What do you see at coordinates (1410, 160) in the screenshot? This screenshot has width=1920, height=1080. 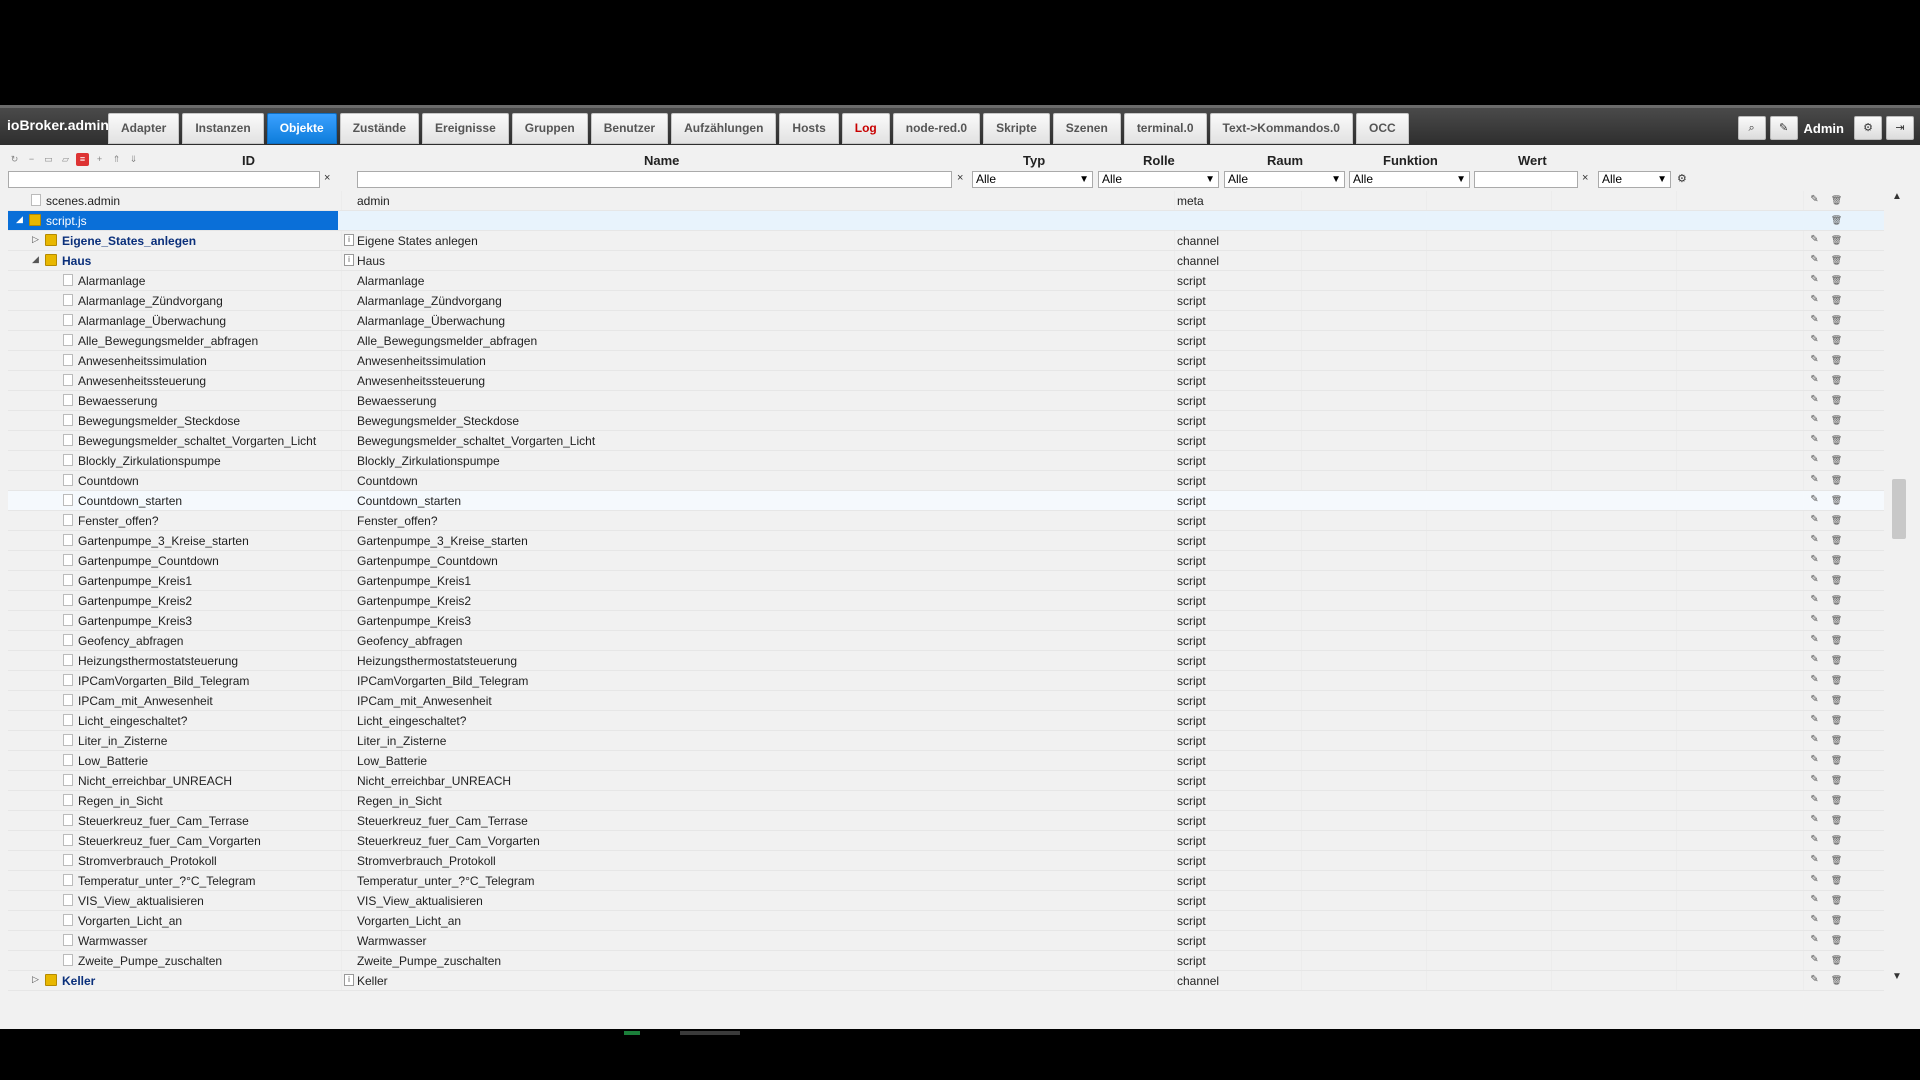 I see `column-header-funktion: Funktion` at bounding box center [1410, 160].